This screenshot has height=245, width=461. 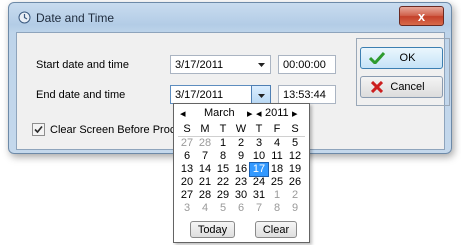 I want to click on end-time-field: 13:53:44, so click(x=307, y=94).